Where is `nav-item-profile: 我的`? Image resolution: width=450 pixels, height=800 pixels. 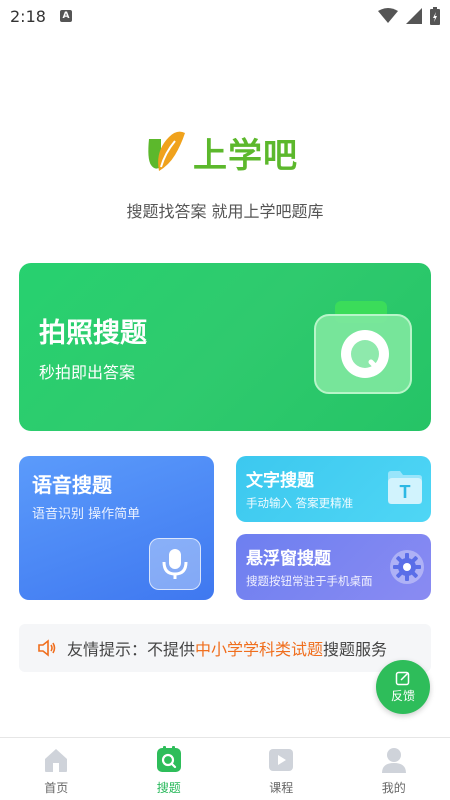
nav-item-profile: 我的 is located at coordinates (394, 769).